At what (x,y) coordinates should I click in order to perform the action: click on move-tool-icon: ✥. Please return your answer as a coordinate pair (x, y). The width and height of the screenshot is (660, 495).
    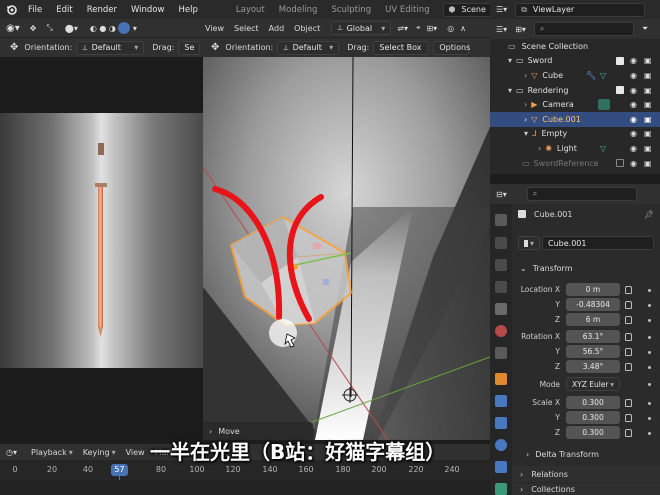
    Looking at the image, I should click on (33, 28).